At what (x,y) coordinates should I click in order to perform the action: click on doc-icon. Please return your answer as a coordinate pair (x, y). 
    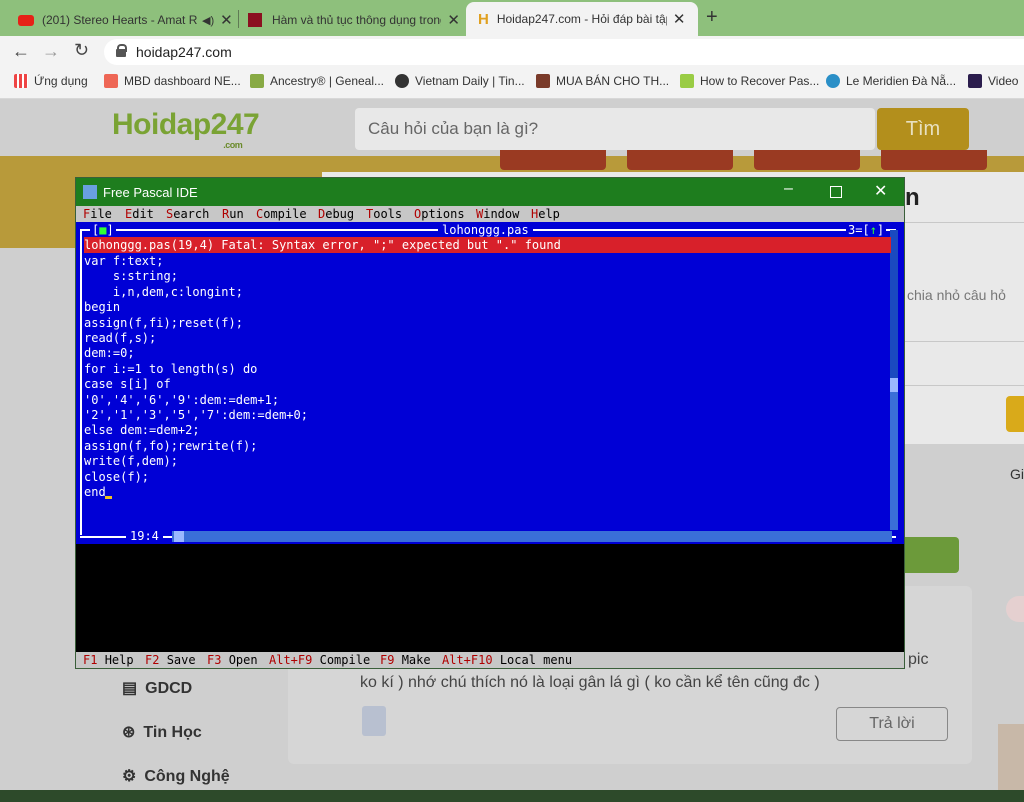
    Looking at the image, I should click on (255, 20).